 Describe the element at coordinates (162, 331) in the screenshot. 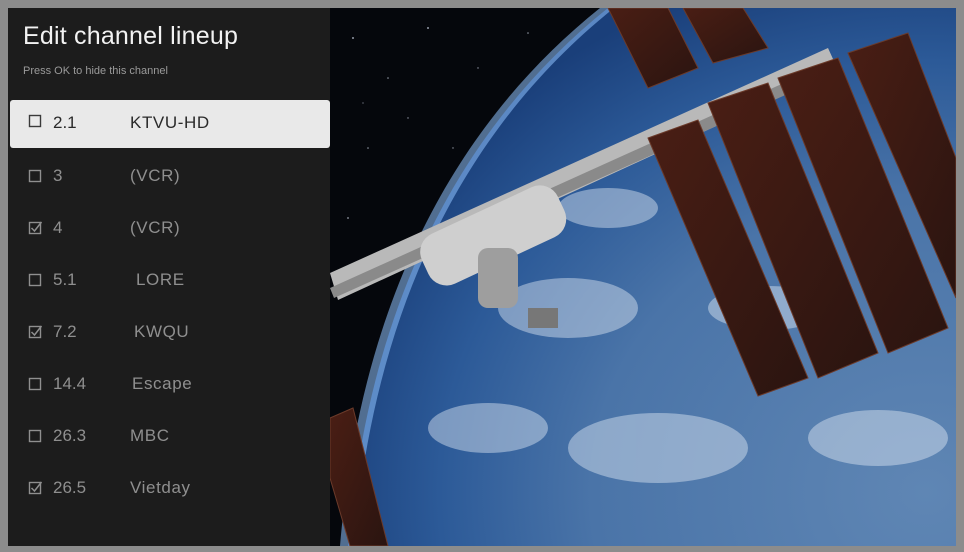

I see `channel-name: KWQU` at that location.